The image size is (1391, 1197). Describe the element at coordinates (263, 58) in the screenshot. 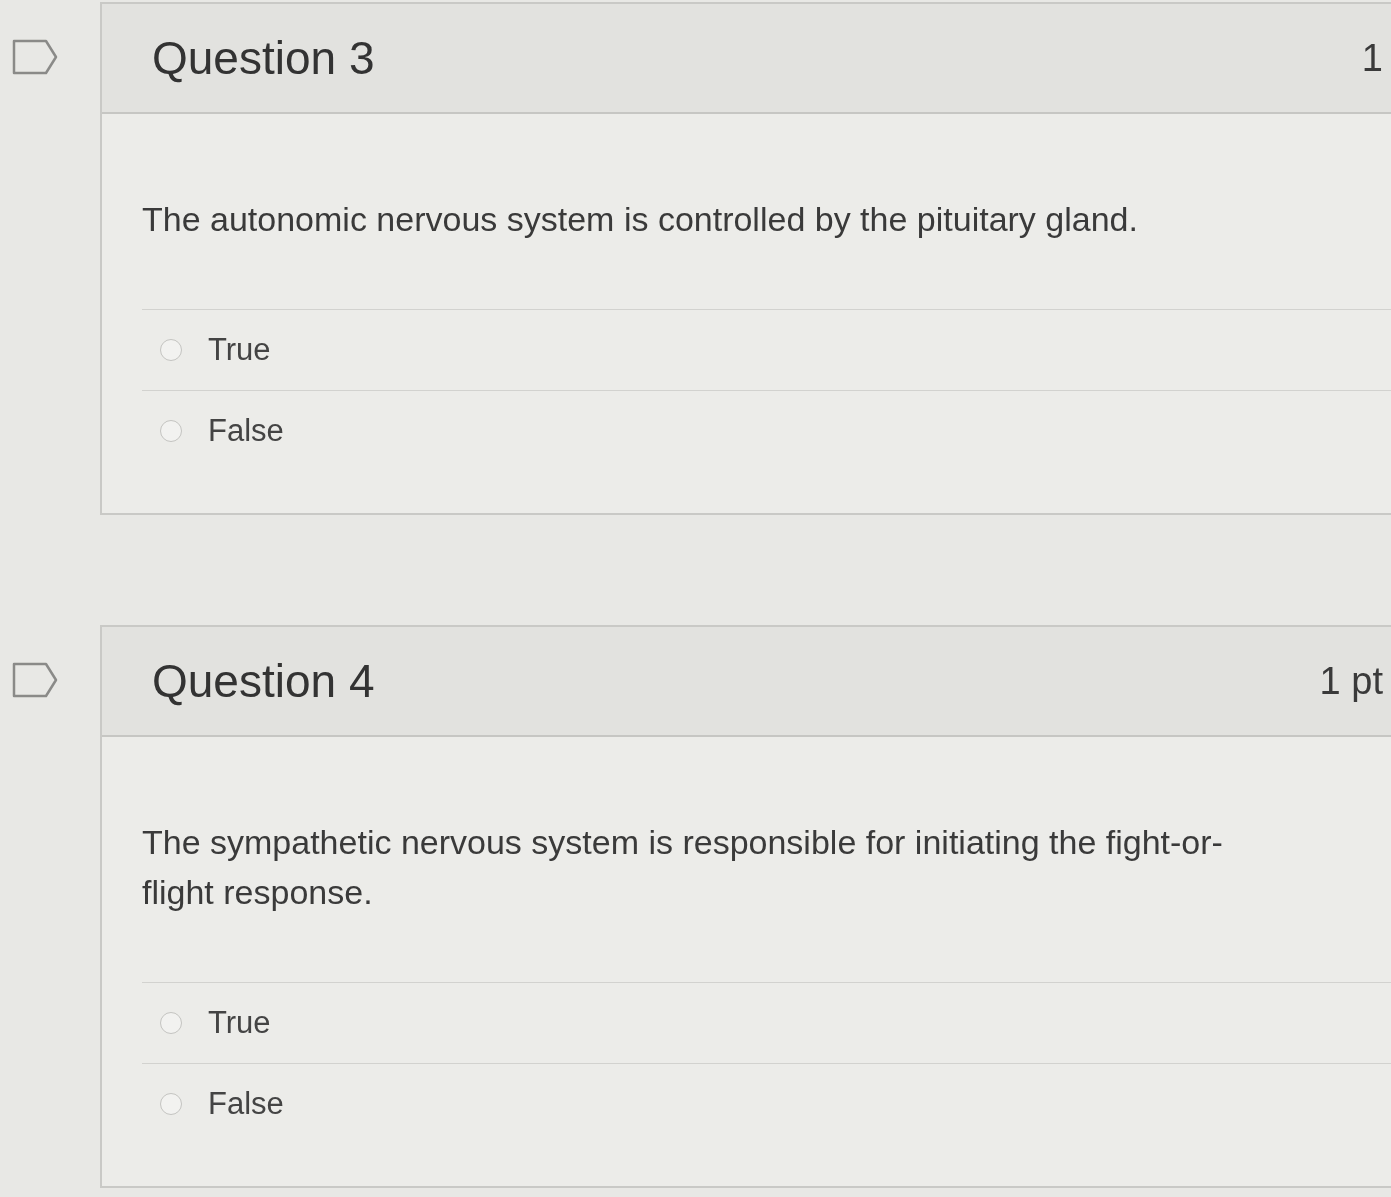

I see `question-title: Question 3` at that location.